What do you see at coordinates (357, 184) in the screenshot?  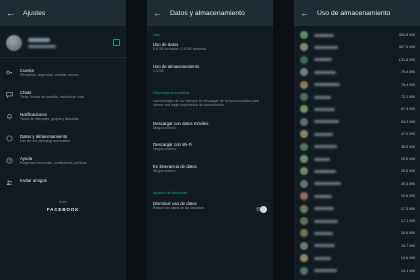 I see `storage-chat-row: 20.3 MB` at bounding box center [357, 184].